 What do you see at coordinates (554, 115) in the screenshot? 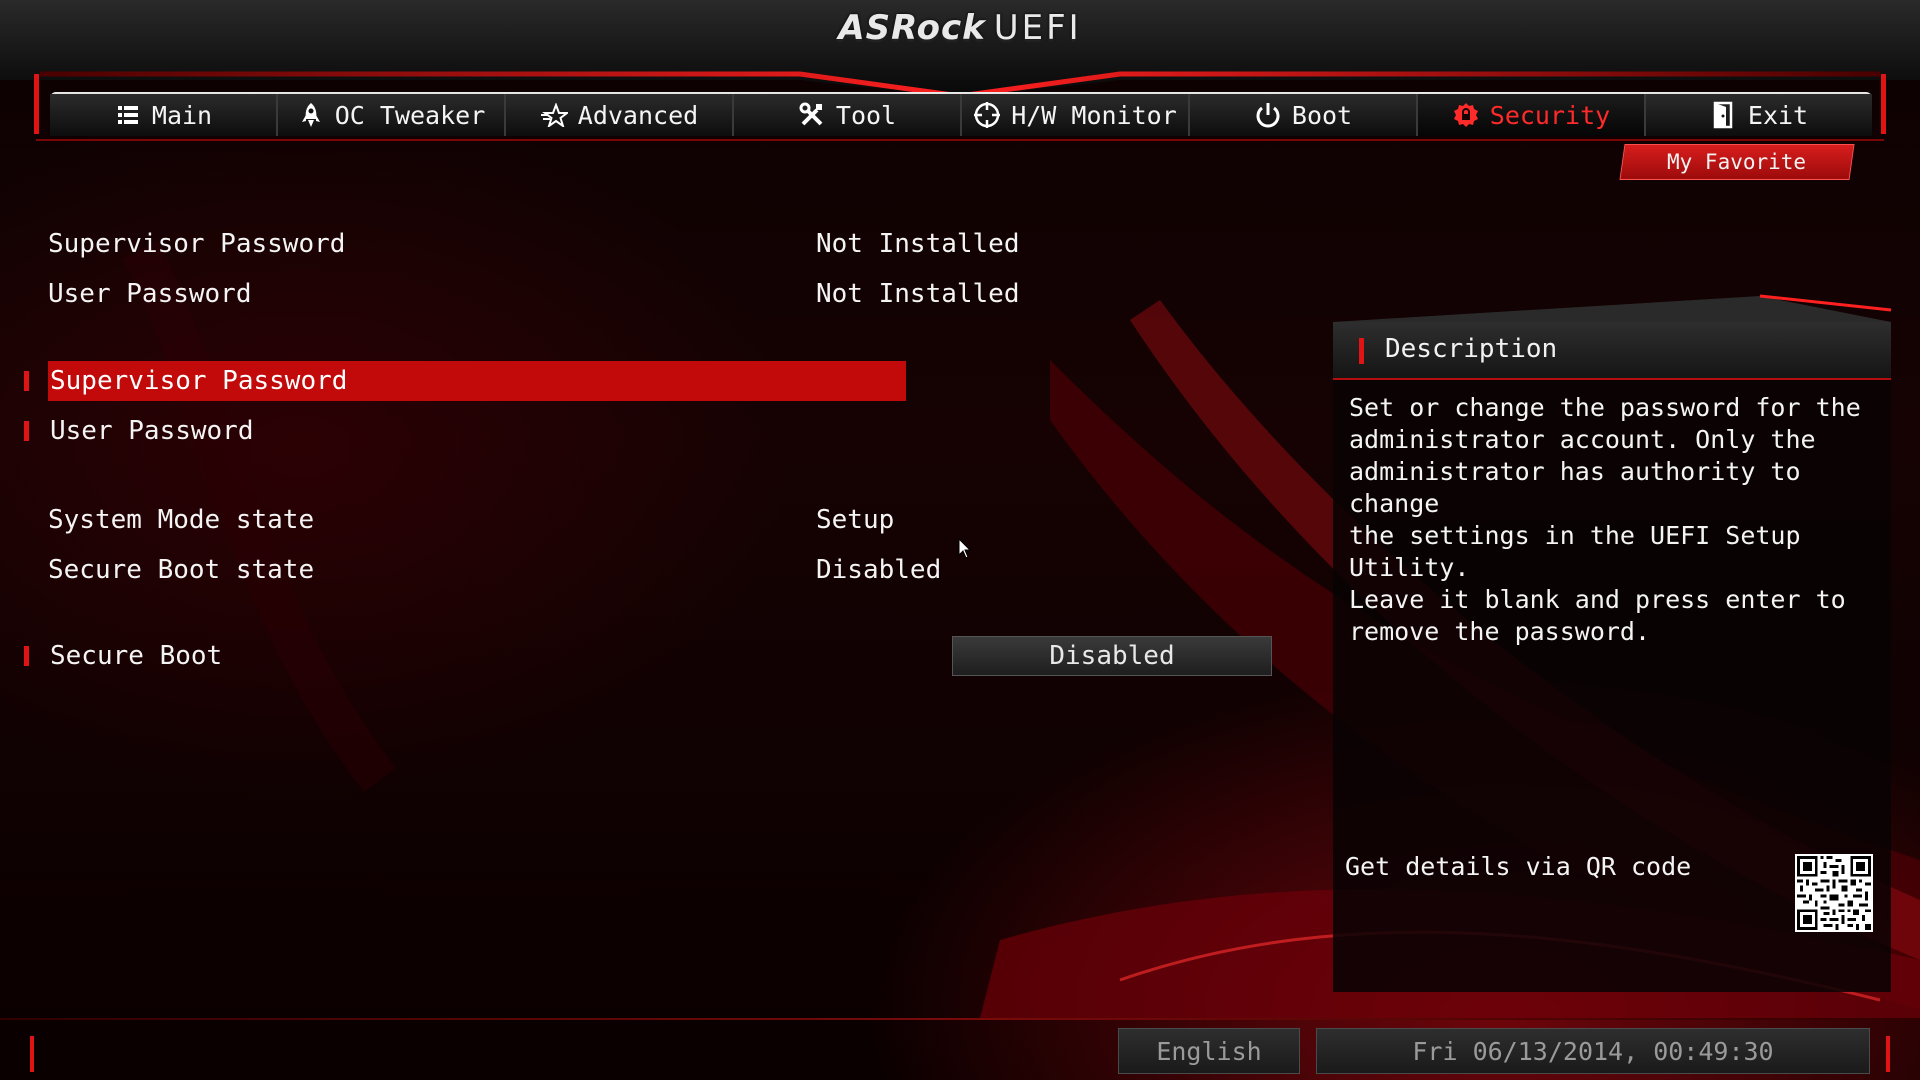
I see `star-icon` at bounding box center [554, 115].